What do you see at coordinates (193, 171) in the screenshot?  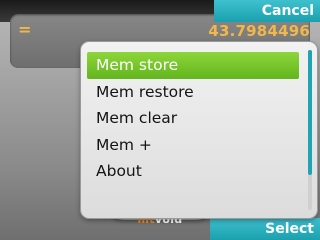 I see `menu-item-about: About` at bounding box center [193, 171].